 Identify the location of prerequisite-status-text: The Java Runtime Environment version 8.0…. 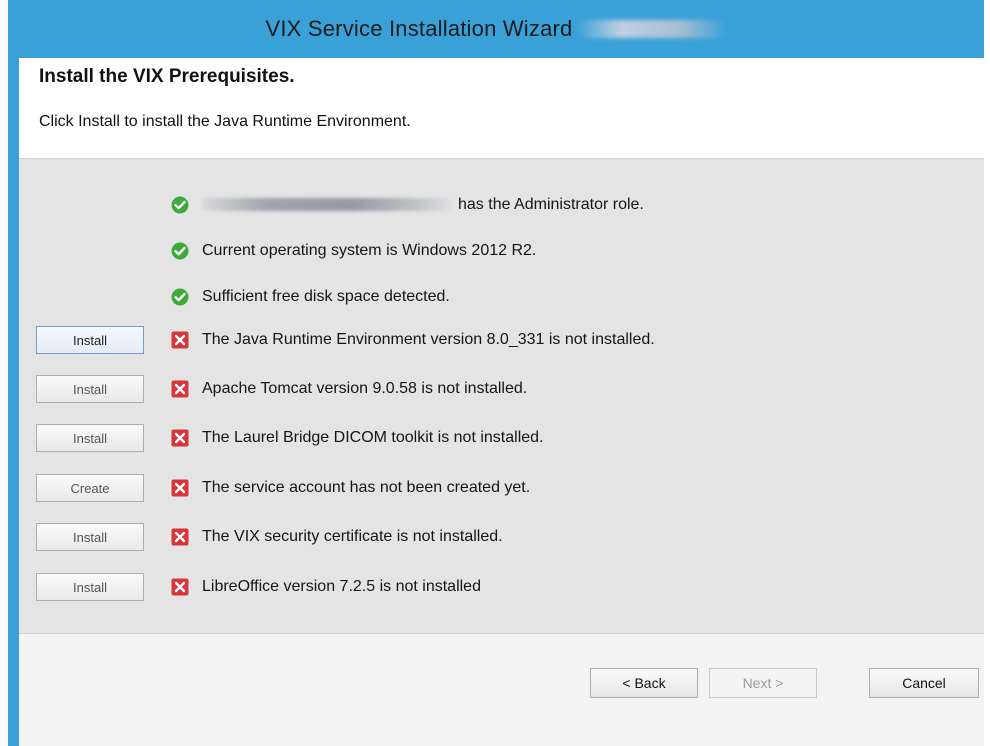
(428, 339).